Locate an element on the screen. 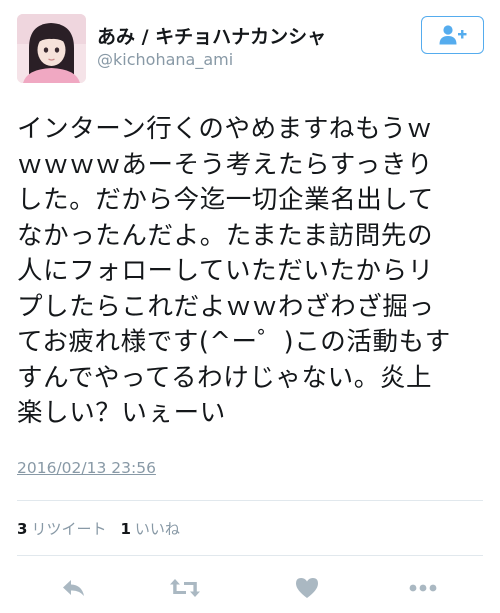 This screenshot has height=613, width=500. retweet-button is located at coordinates (185, 588).